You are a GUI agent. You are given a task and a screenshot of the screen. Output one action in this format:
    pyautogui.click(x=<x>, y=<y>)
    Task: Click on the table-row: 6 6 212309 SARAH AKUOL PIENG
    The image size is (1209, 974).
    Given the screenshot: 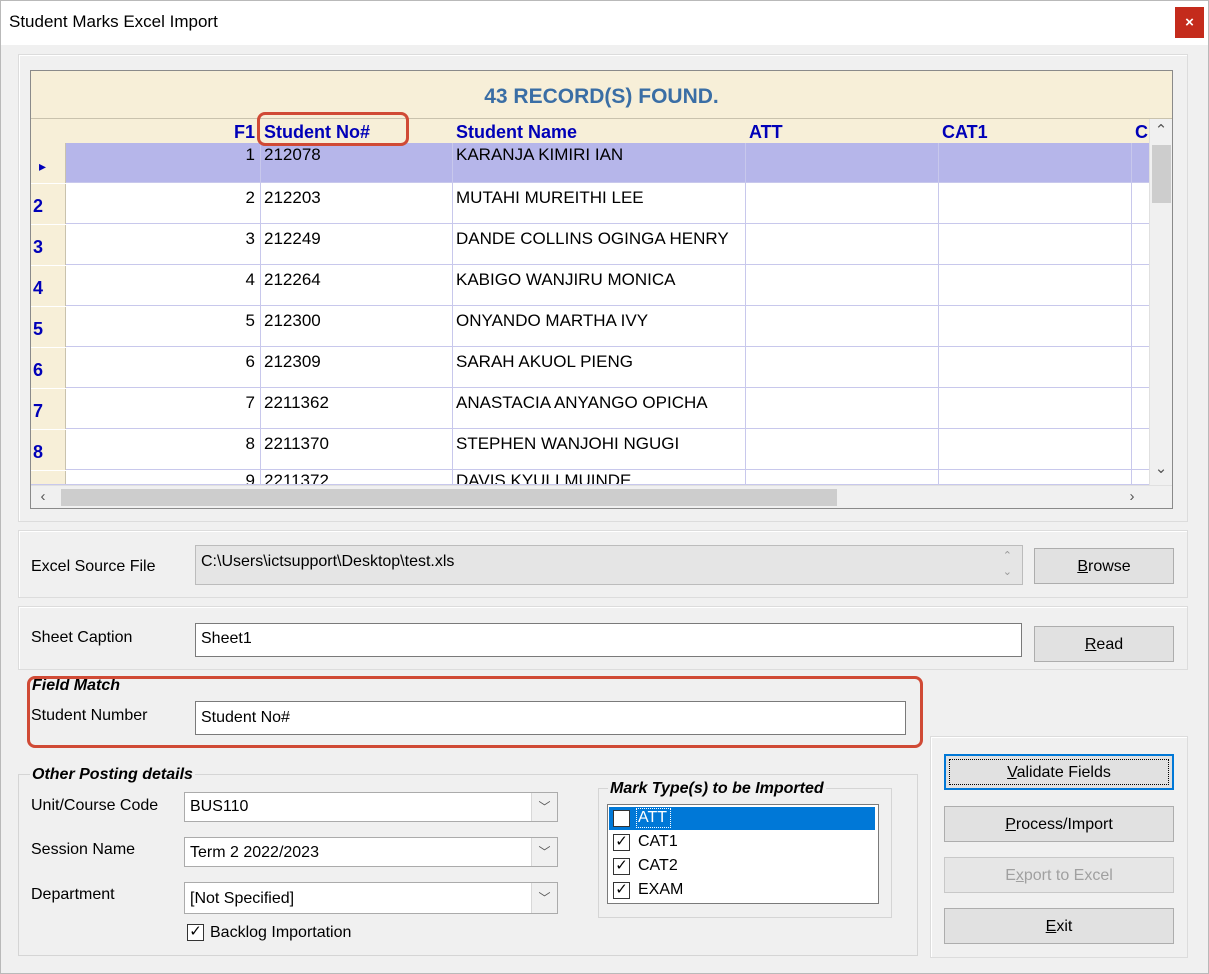 What is the action you would take?
    pyautogui.click(x=590, y=368)
    